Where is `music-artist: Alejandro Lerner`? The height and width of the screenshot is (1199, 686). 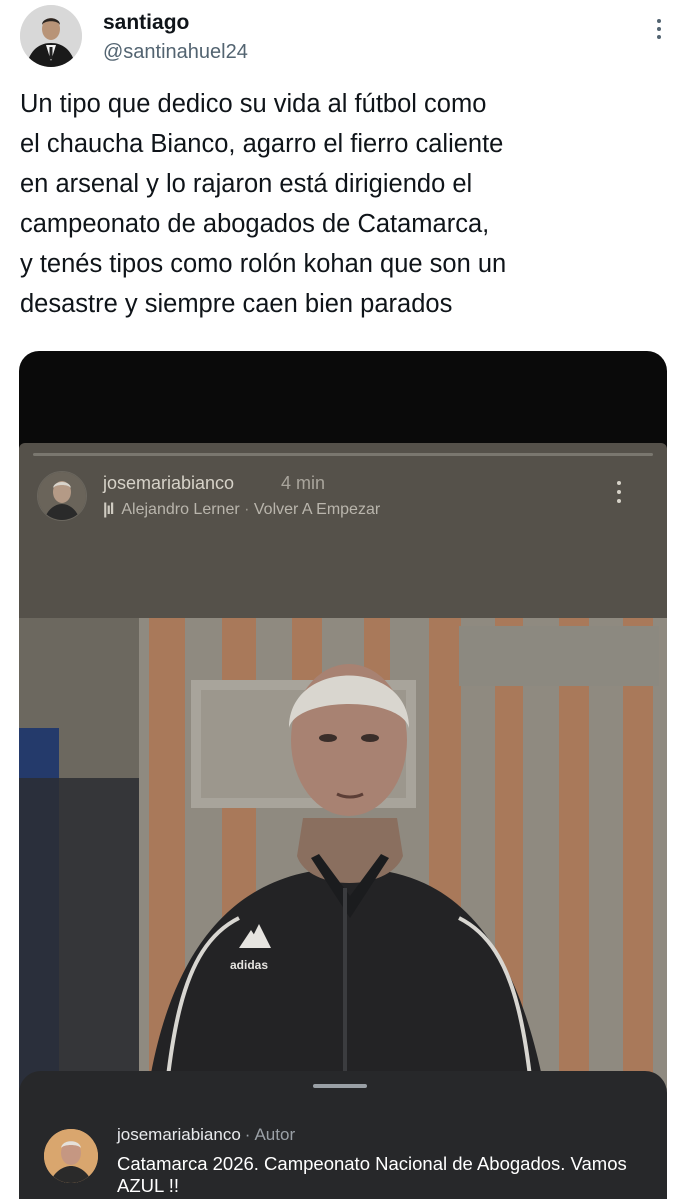 music-artist: Alejandro Lerner is located at coordinates (180, 509).